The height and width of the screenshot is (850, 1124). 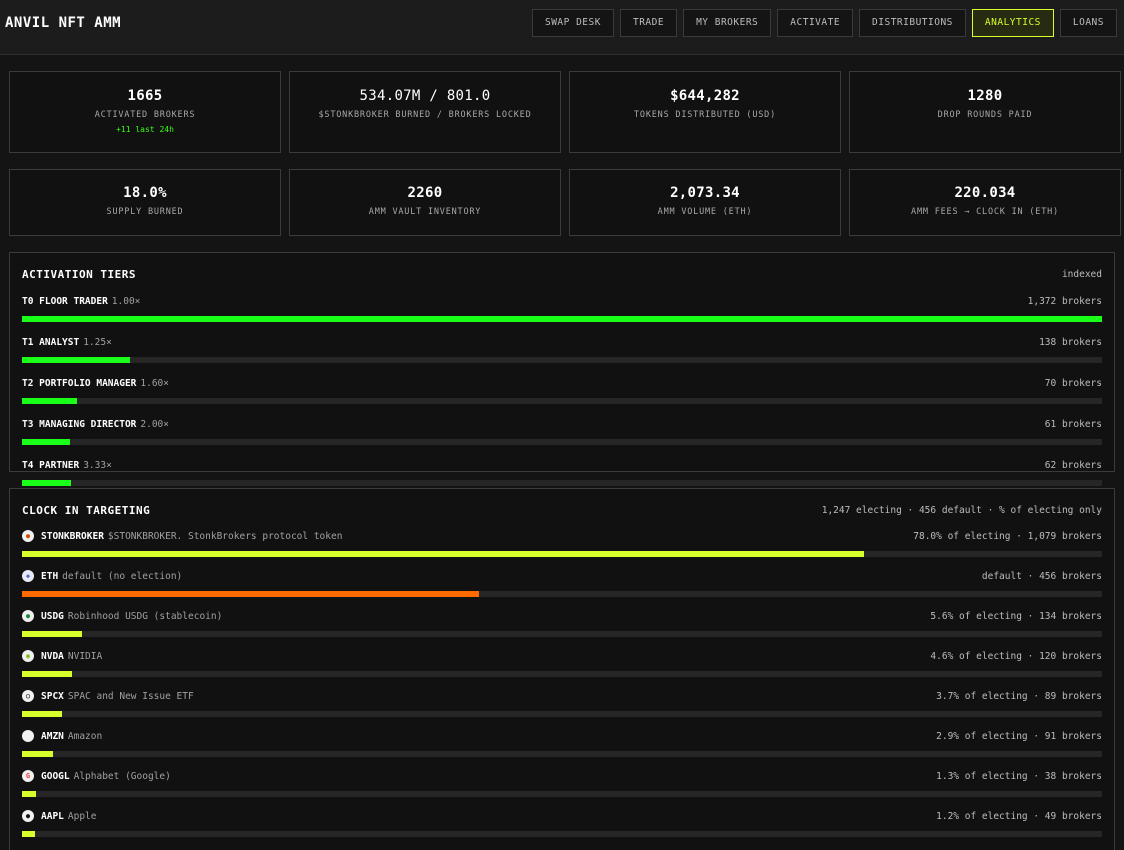 I want to click on stat-card-vault-inventory: 2260 AMM VAULT INVENTORY, so click(x=425, y=202).